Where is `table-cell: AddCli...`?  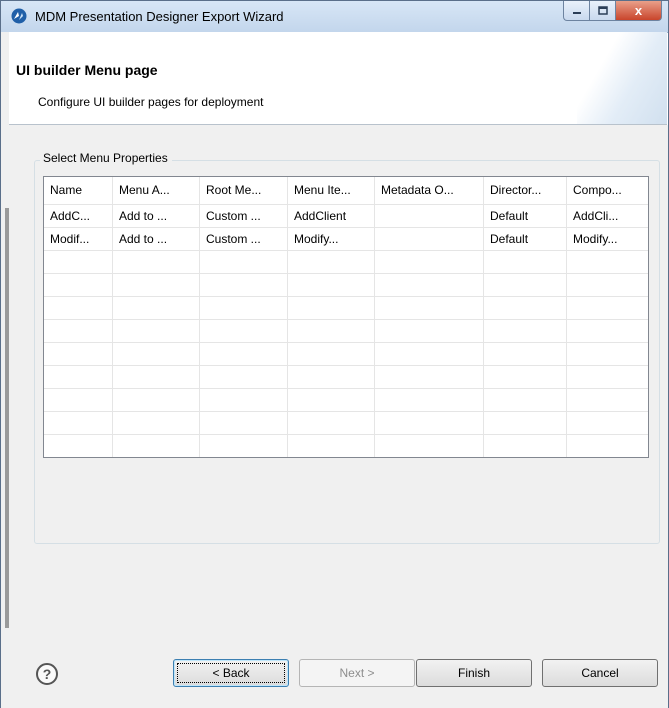
table-cell: AddCli... is located at coordinates (596, 216).